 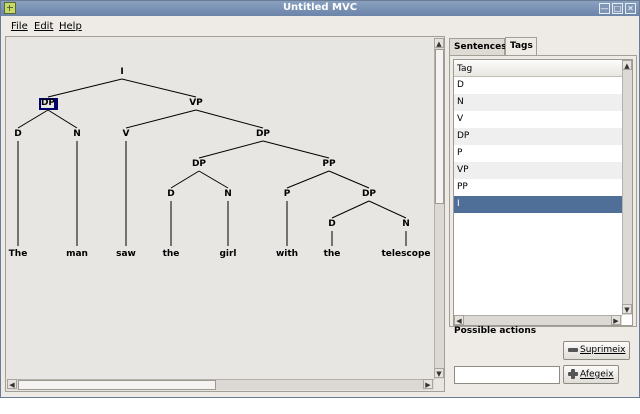 What do you see at coordinates (538, 136) in the screenshot?
I see `tag-row-DP: DP` at bounding box center [538, 136].